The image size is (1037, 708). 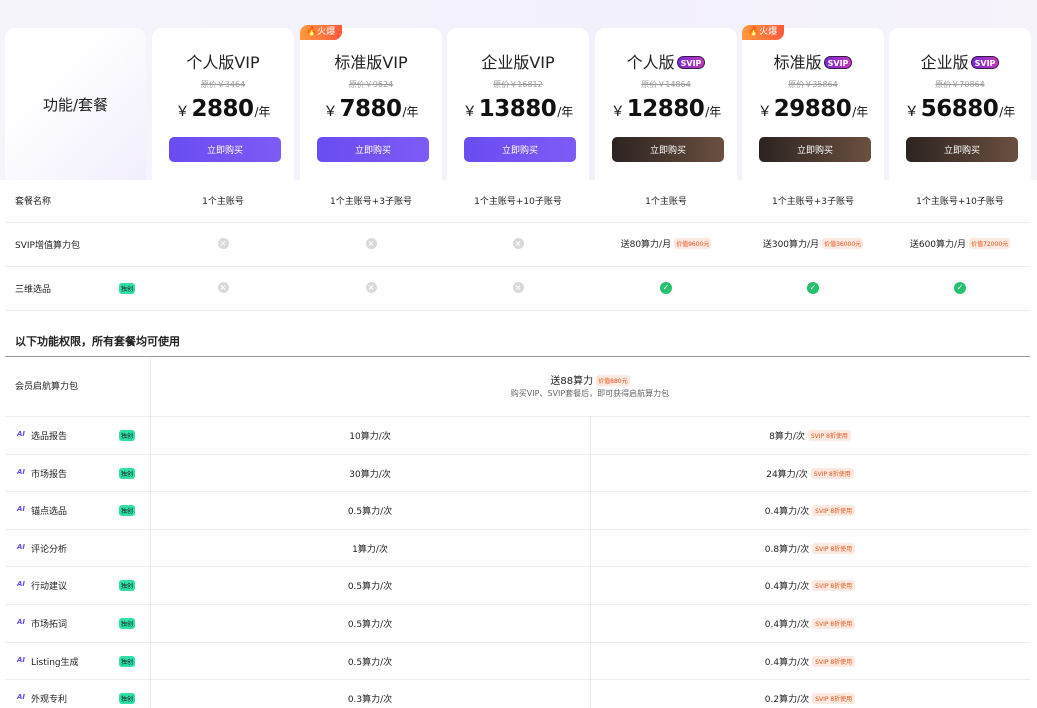 What do you see at coordinates (517, 586) in the screenshot?
I see `table-row: AI 行动建议 独创 0.5算力/次 0.4算力/次 SVIP 8折使用` at bounding box center [517, 586].